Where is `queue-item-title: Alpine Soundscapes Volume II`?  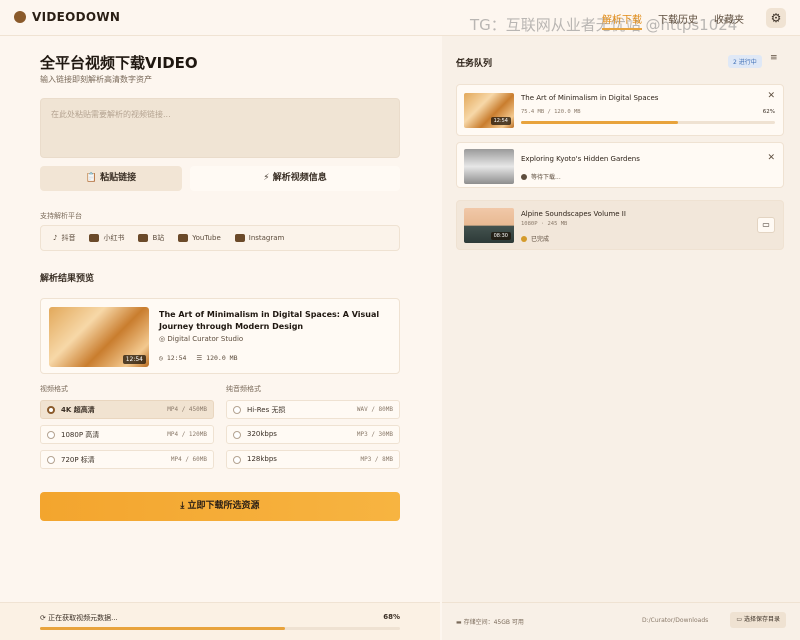
queue-item-title: Alpine Soundscapes Volume II is located at coordinates (573, 214).